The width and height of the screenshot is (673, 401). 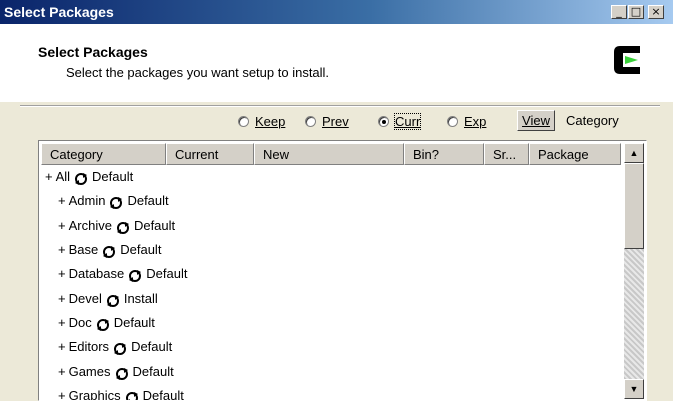 What do you see at coordinates (103, 154) in the screenshot?
I see `column-category: Category` at bounding box center [103, 154].